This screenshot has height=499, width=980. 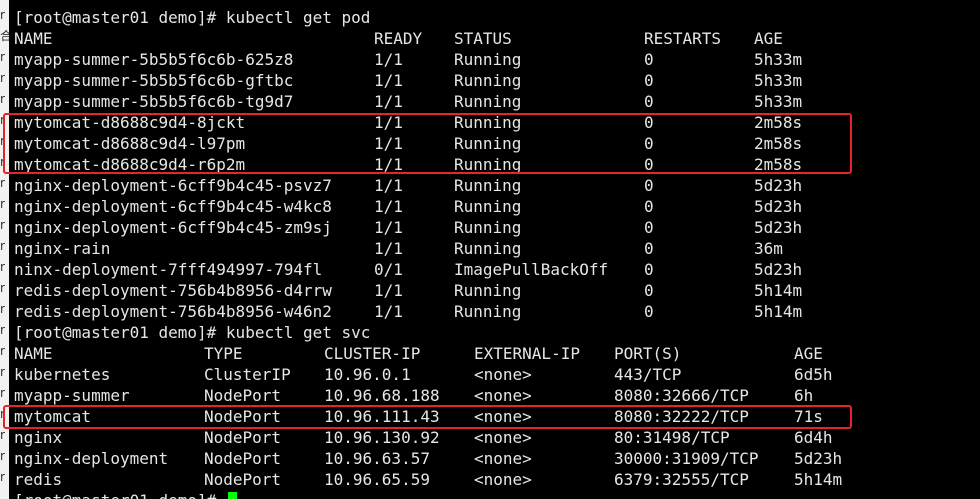 What do you see at coordinates (173, 290) in the screenshot?
I see `table-cell: redis-deployment-756b4b8956-d4rrw` at bounding box center [173, 290].